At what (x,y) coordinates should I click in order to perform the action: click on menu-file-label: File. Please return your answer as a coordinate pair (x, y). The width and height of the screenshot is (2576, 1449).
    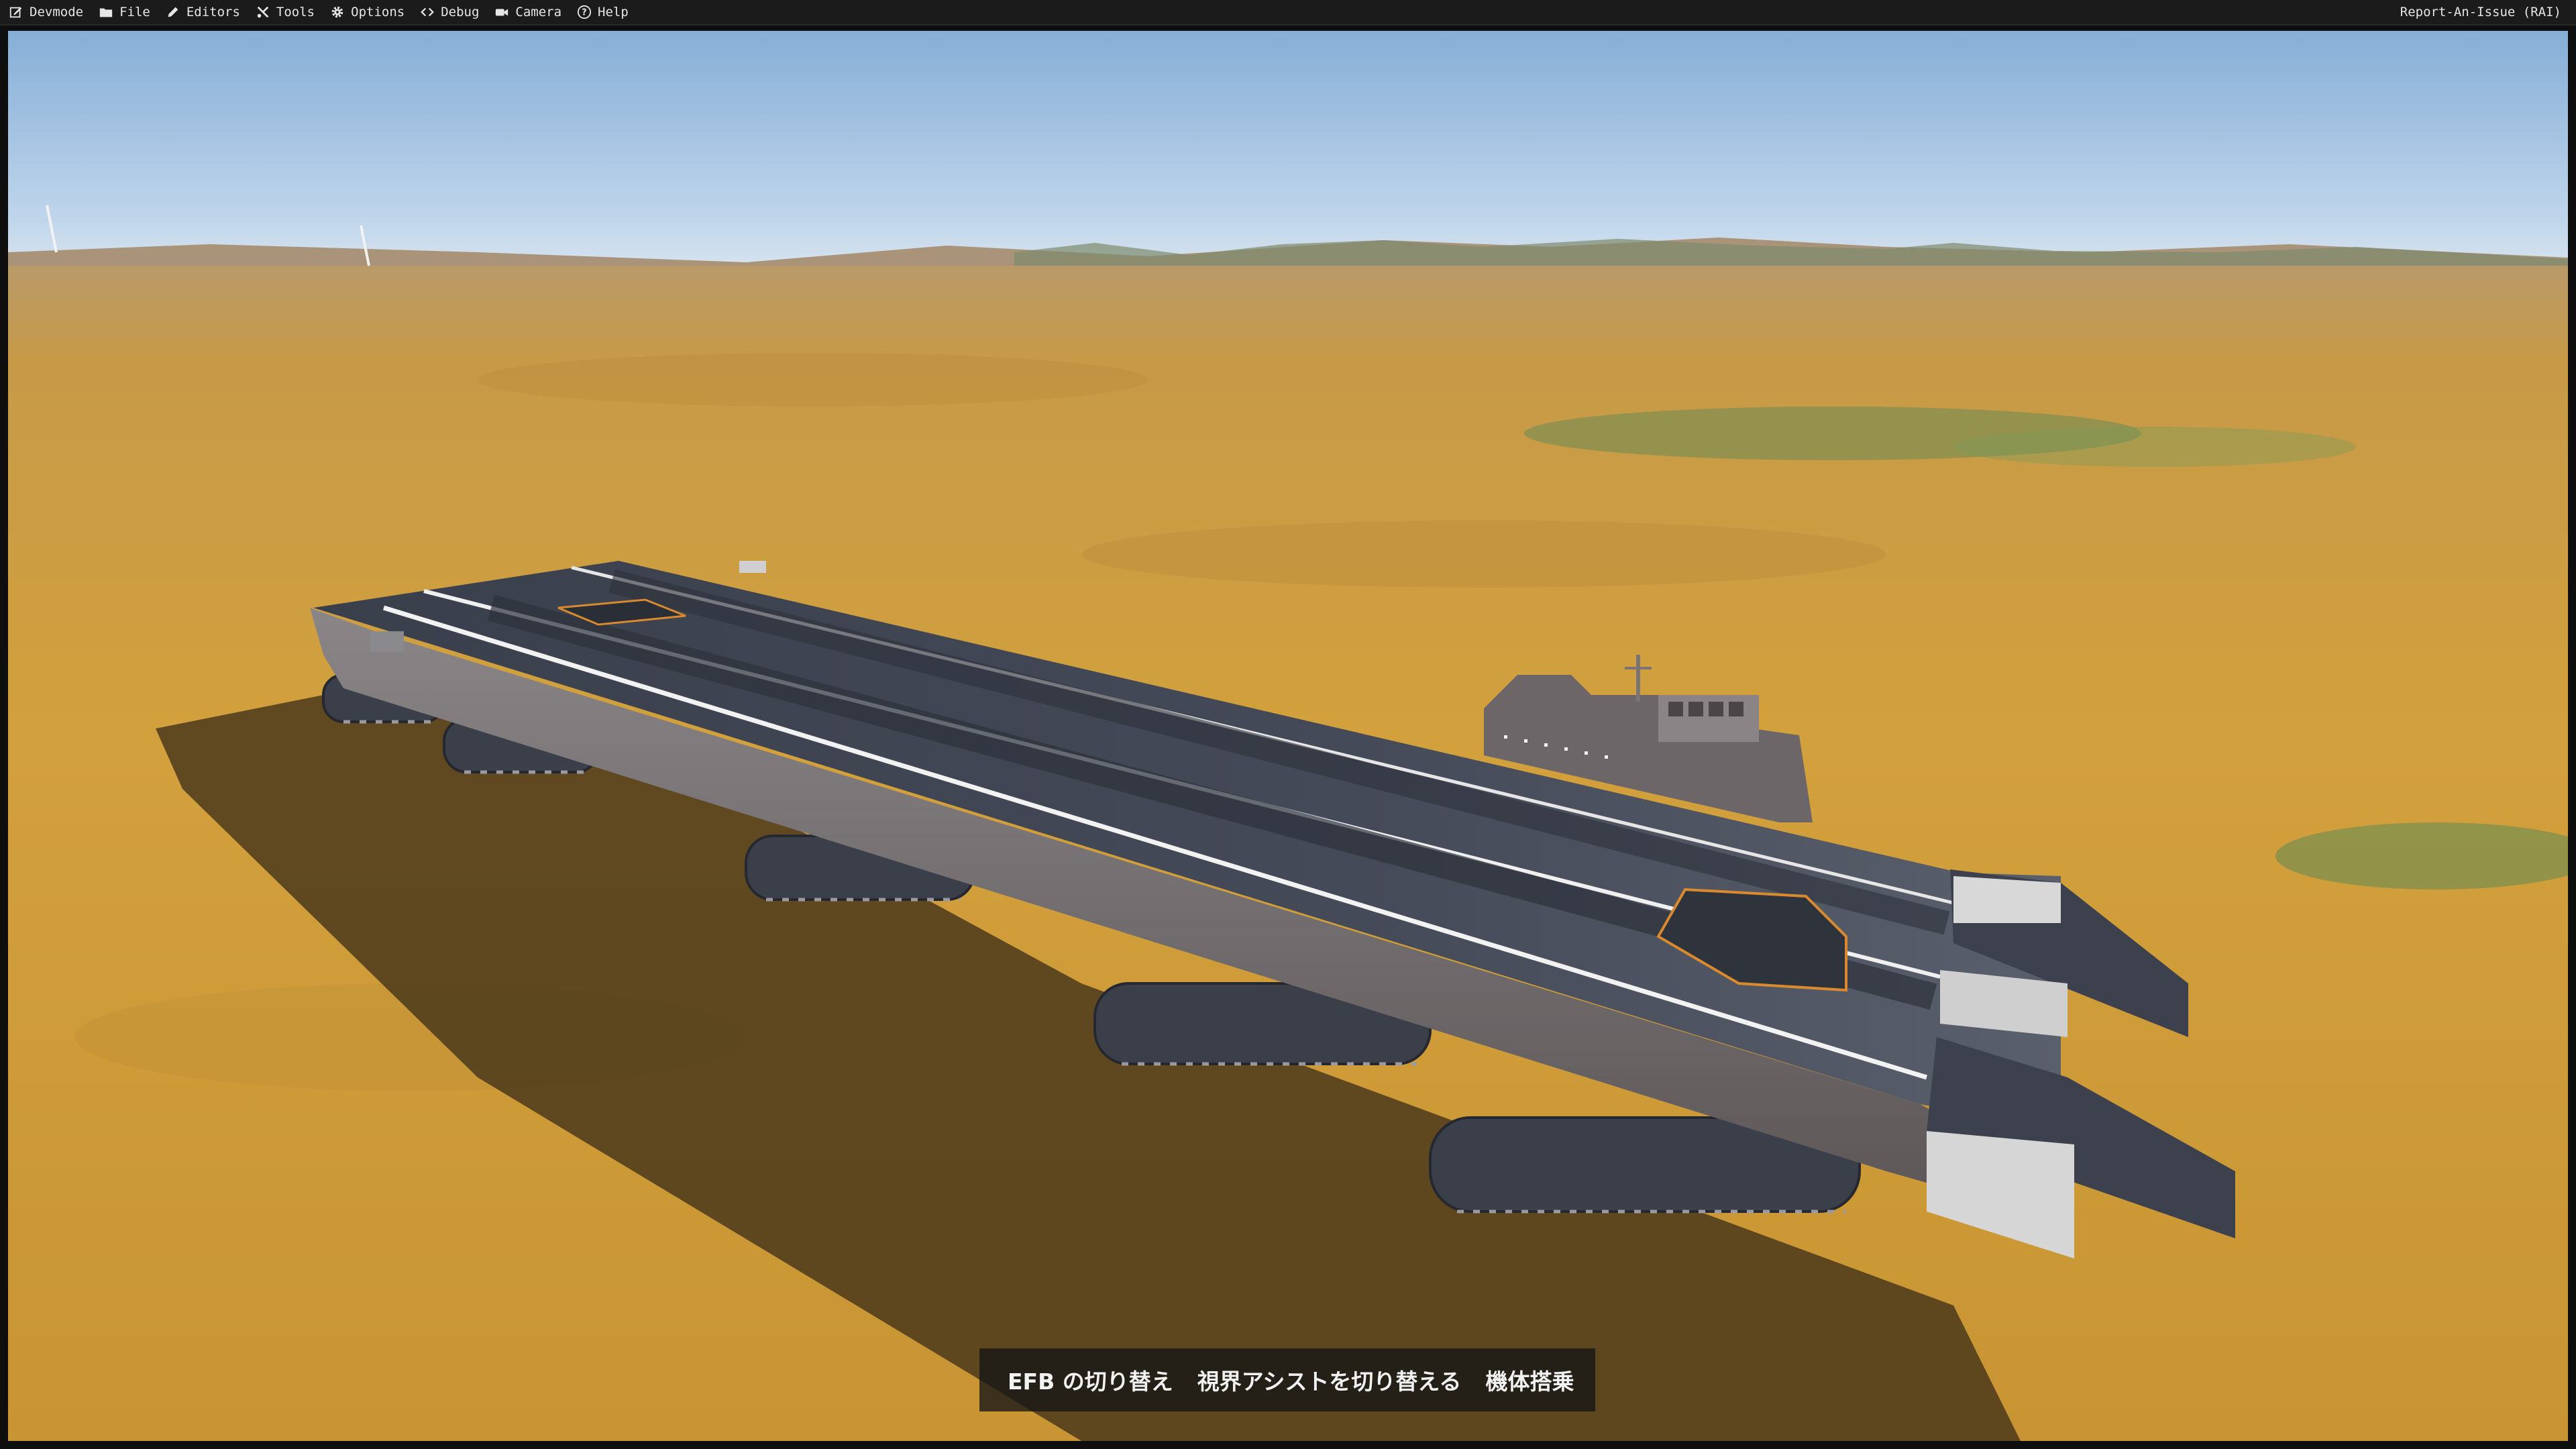
    Looking at the image, I should click on (134, 12).